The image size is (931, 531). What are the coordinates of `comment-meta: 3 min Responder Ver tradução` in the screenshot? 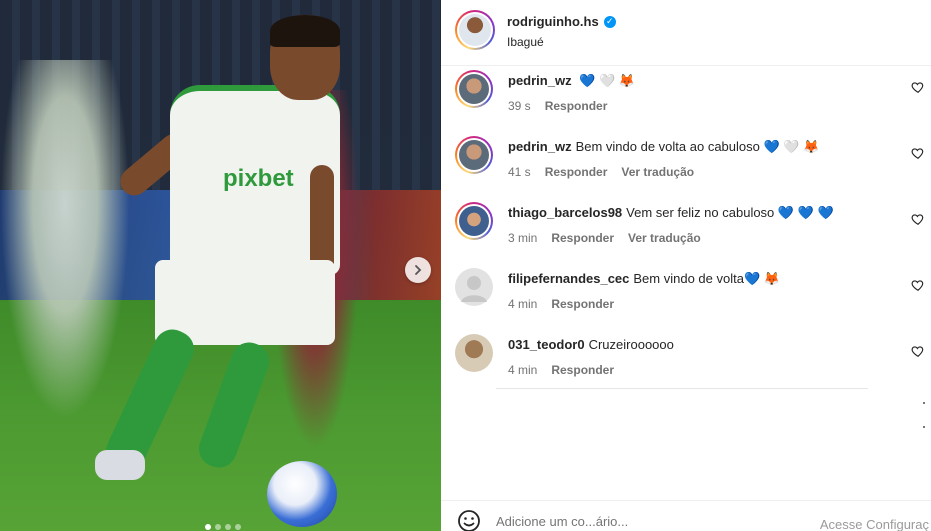 It's located at (604, 238).